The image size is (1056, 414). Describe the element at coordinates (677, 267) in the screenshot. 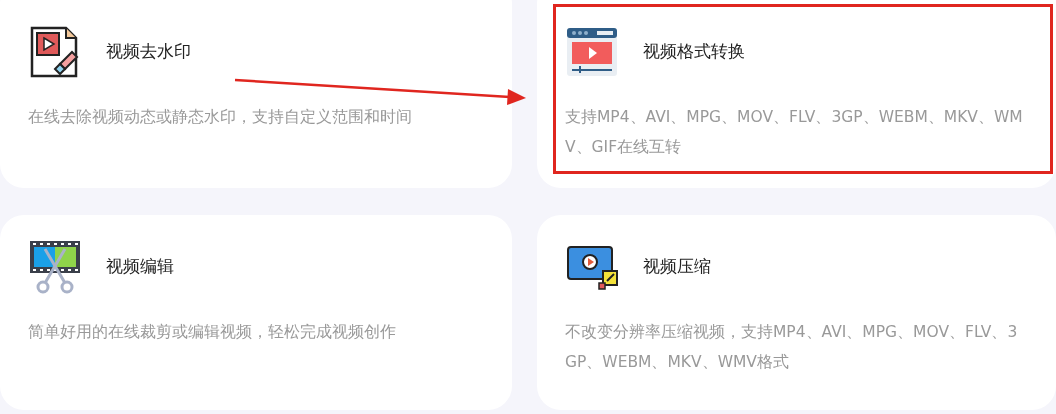

I see `card-title: 视频压缩` at that location.